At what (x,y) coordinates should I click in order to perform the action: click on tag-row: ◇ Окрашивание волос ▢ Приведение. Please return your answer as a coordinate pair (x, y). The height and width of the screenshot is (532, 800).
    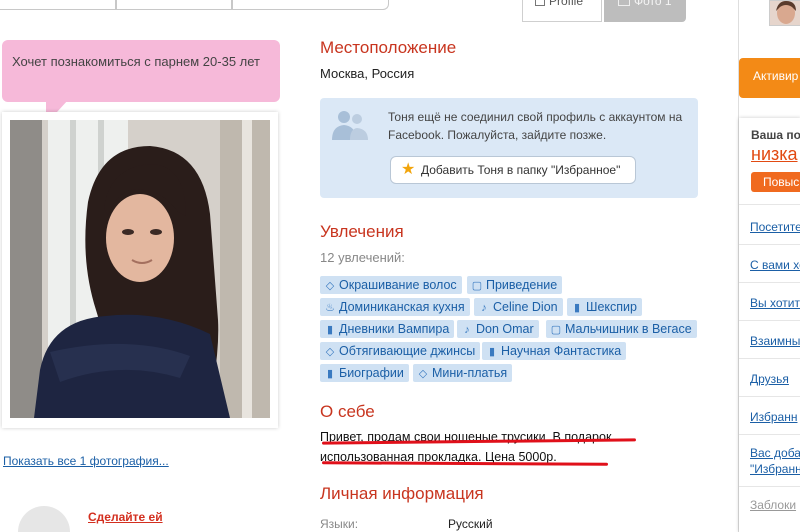
    Looking at the image, I should click on (515, 285).